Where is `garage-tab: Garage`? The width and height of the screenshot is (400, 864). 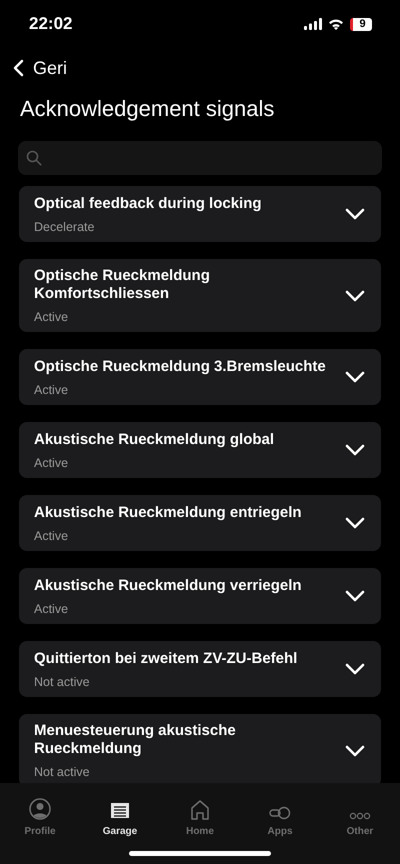 garage-tab: Garage is located at coordinates (120, 815).